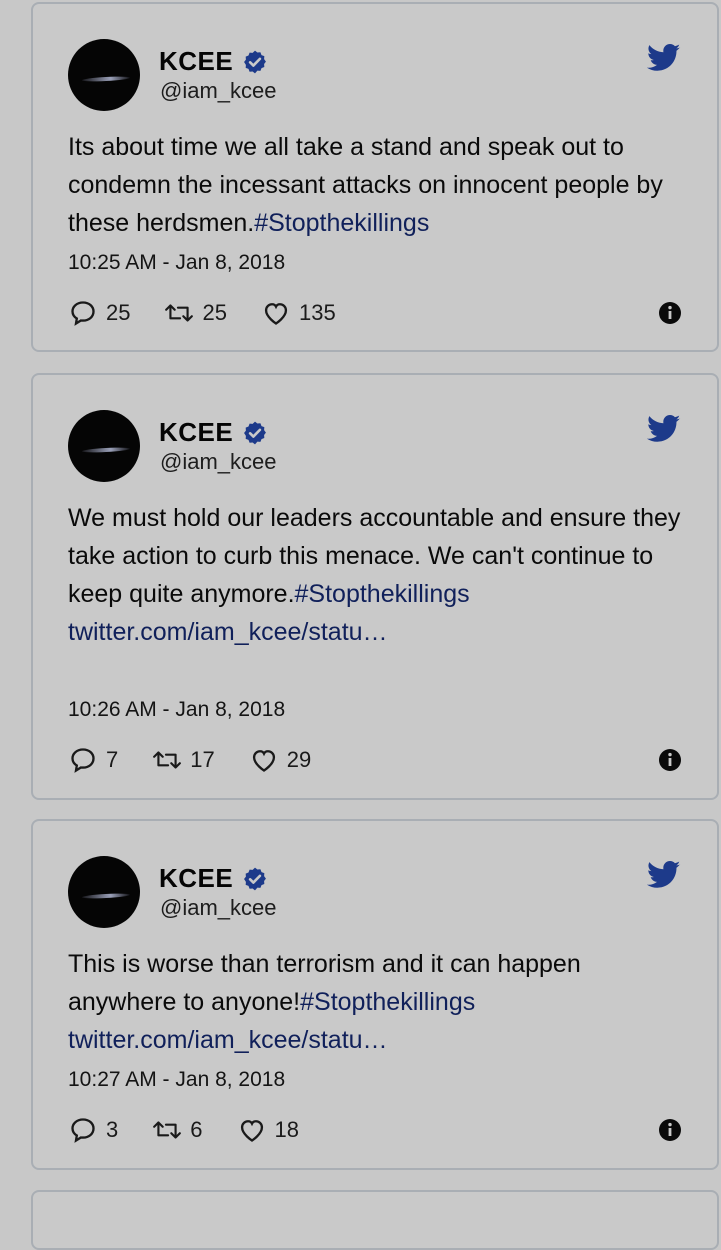 The image size is (721, 1250). Describe the element at coordinates (176, 1080) in the screenshot. I see `tweet-timestamp: 10:27 AM - Jan 8, 2018` at that location.